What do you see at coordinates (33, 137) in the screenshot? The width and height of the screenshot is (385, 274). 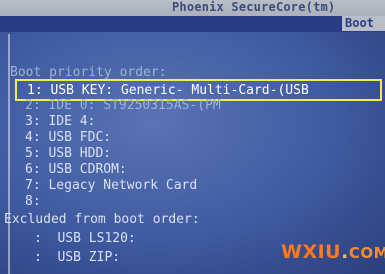 I see `boot-item-index: 4:` at bounding box center [33, 137].